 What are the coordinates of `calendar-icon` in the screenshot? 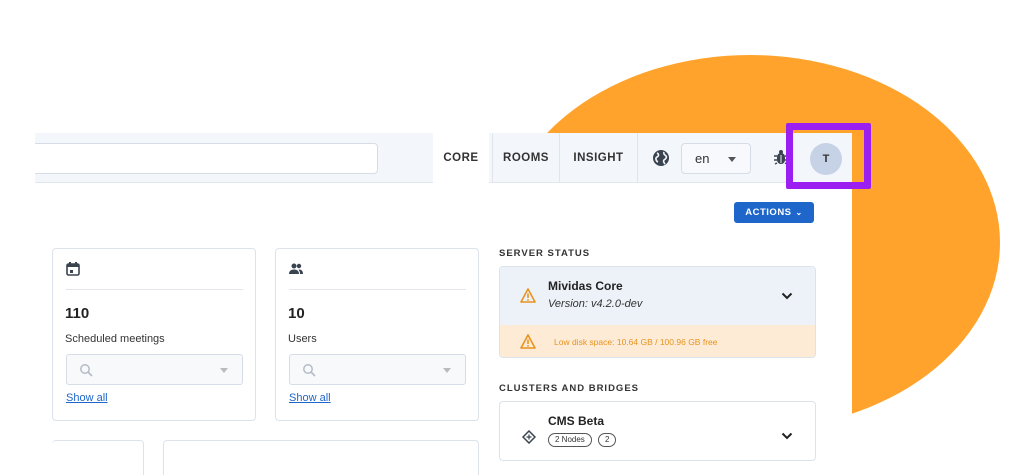 It's located at (73, 269).